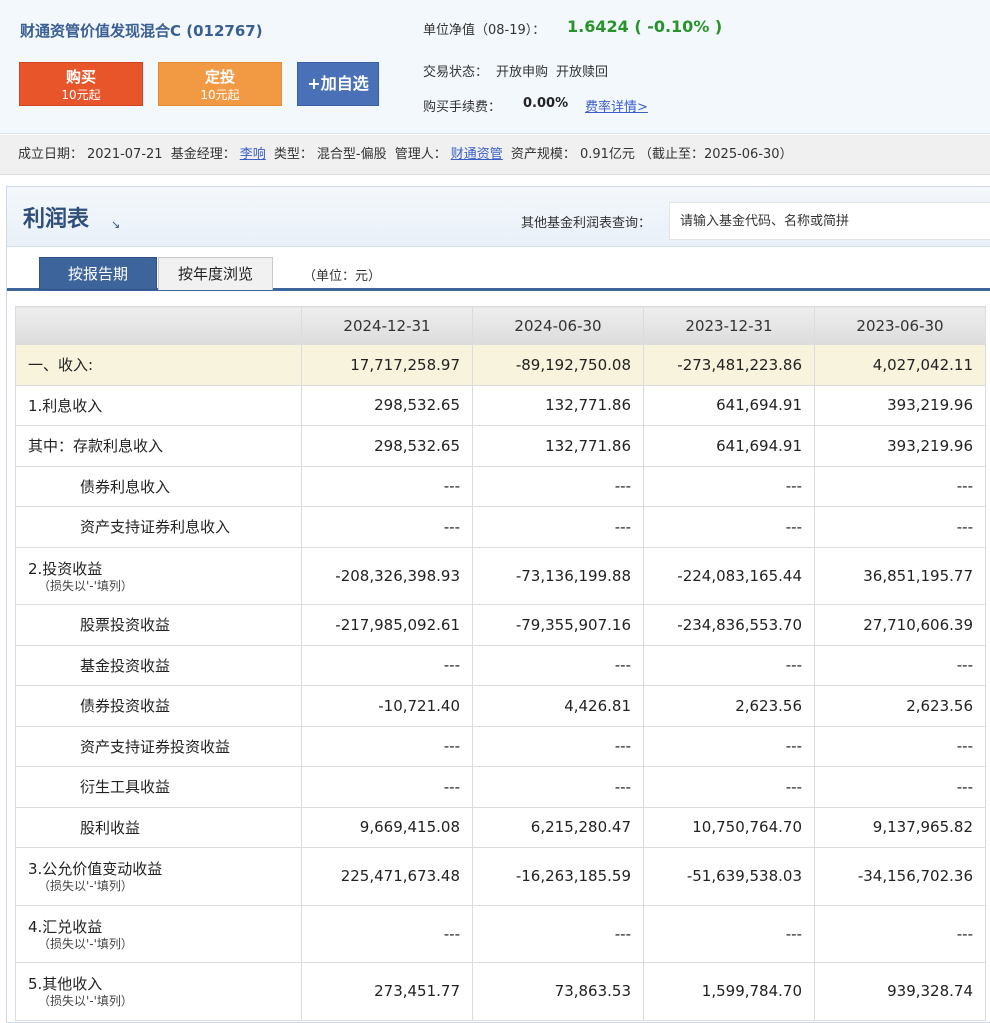  Describe the element at coordinates (616, 105) in the screenshot. I see `fee-details-link: 费率详情>` at that location.